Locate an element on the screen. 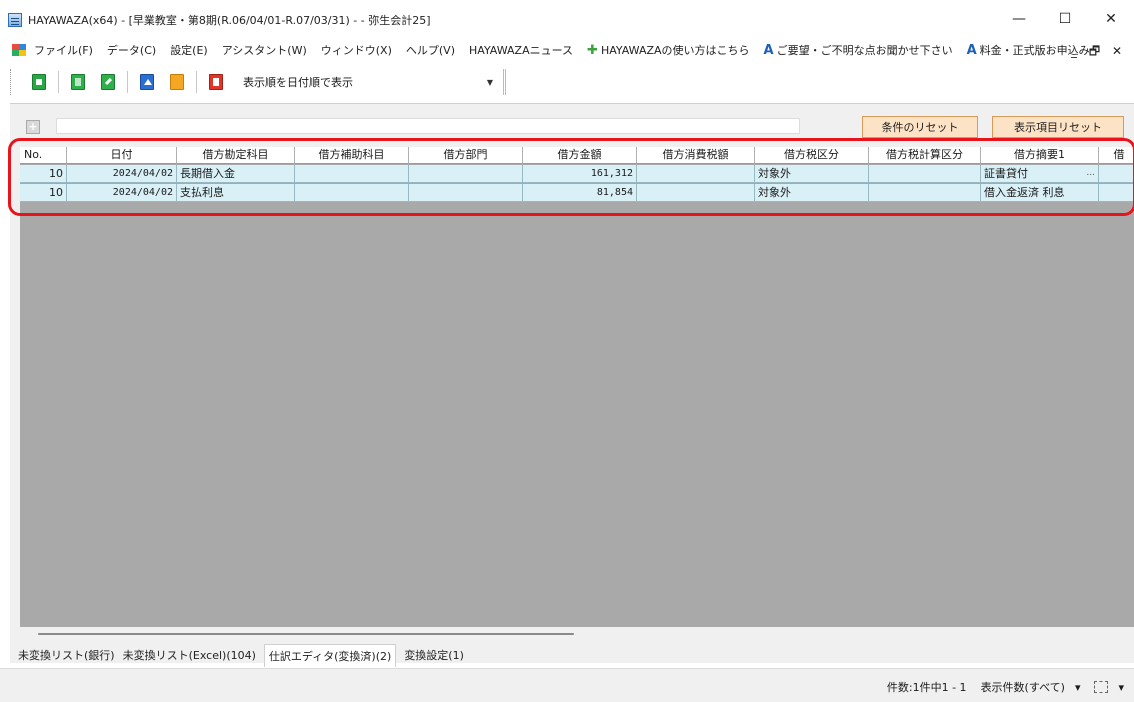 Image resolution: width=1134 pixels, height=702 pixels. cell-account: 支払利息 is located at coordinates (236, 193).